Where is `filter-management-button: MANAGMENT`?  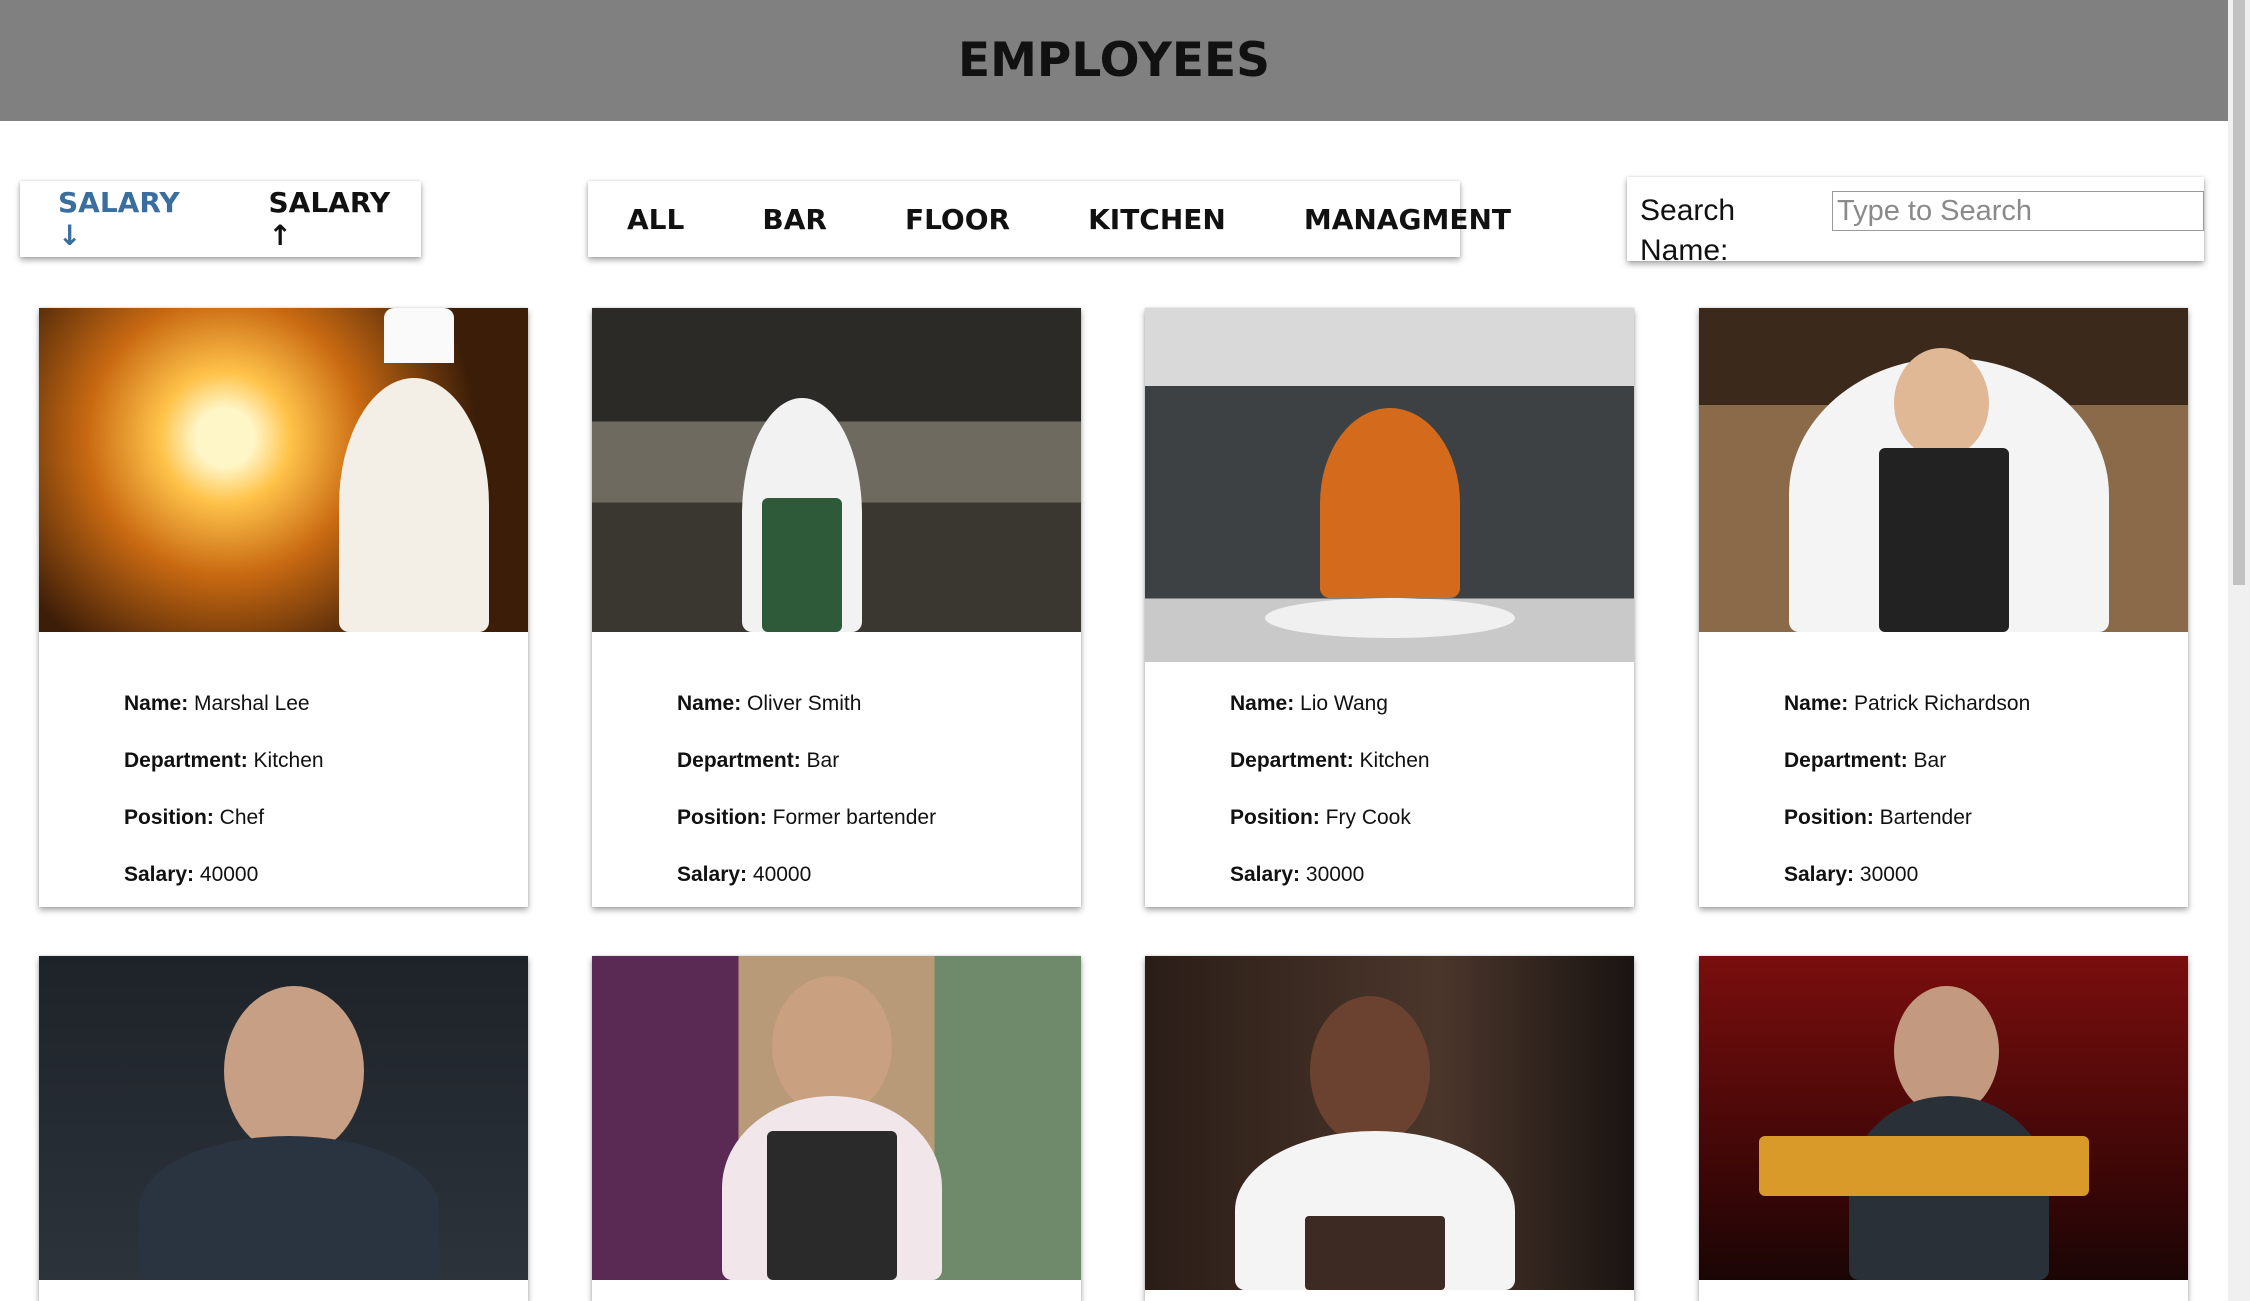
filter-management-button: MANAGMENT is located at coordinates (1407, 219).